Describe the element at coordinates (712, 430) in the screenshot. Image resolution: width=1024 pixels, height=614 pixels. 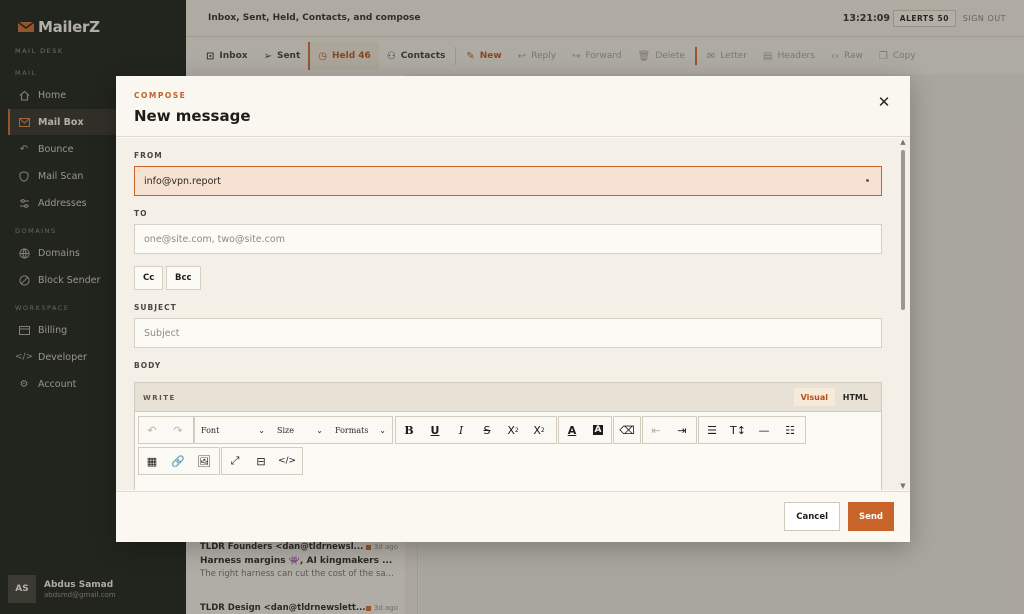
I see `align-left-icon: ☰` at that location.